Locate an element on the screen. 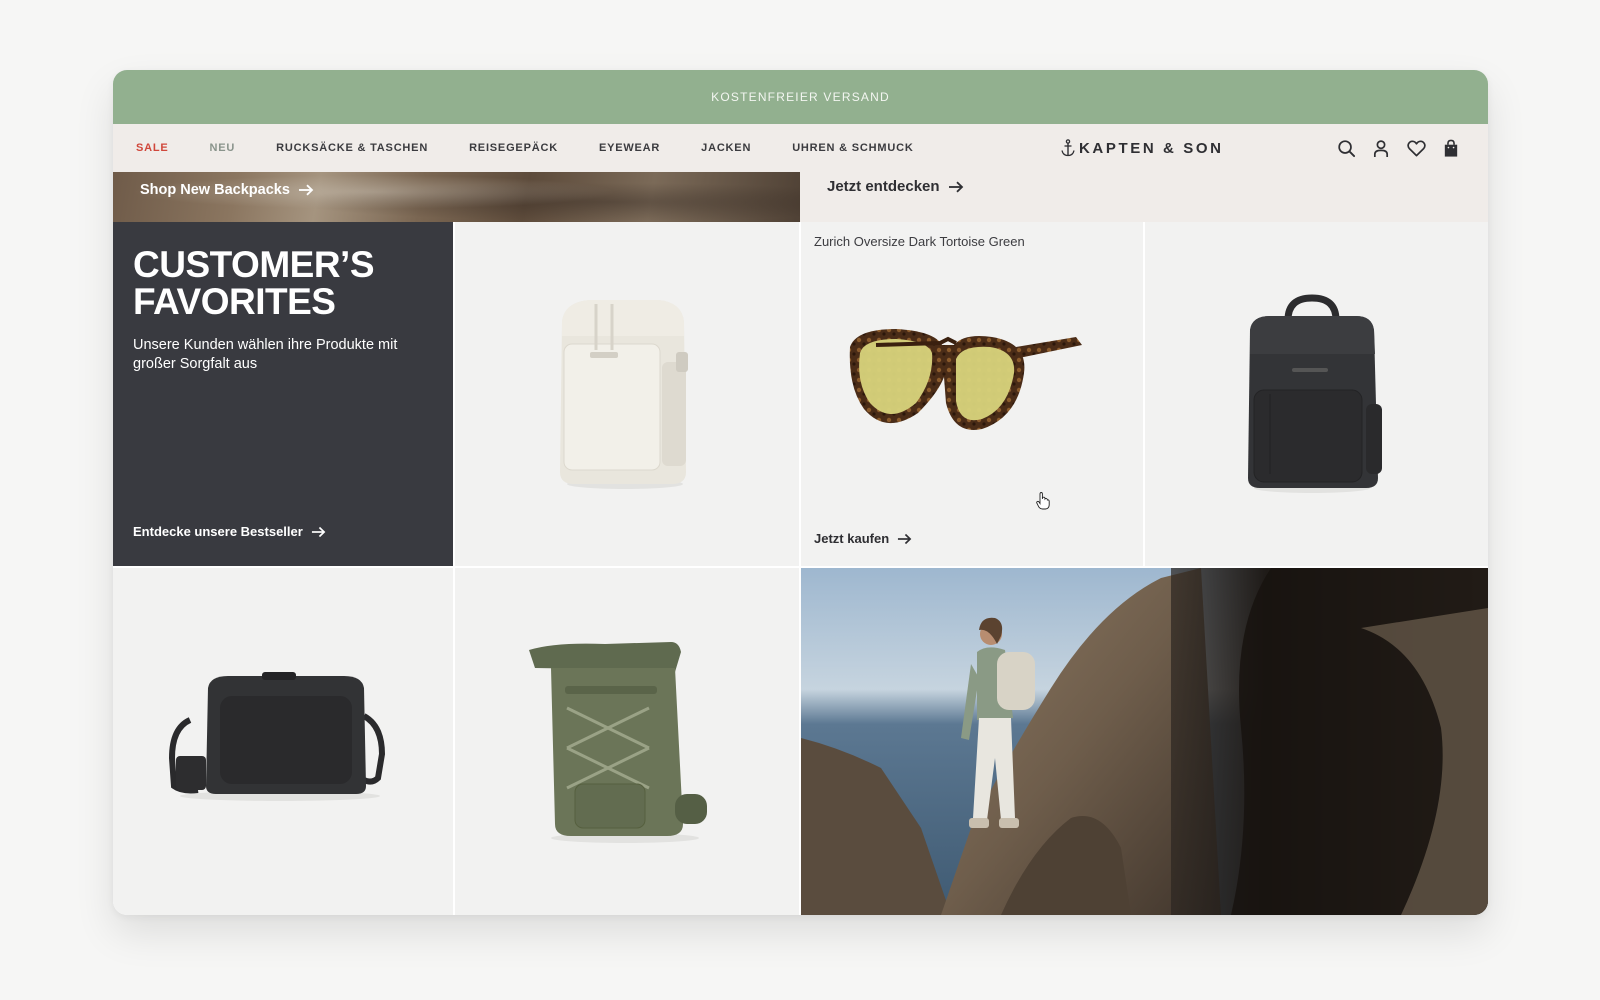 The height and width of the screenshot is (1000, 1600). black-backpack-image is located at coordinates (1315, 393).